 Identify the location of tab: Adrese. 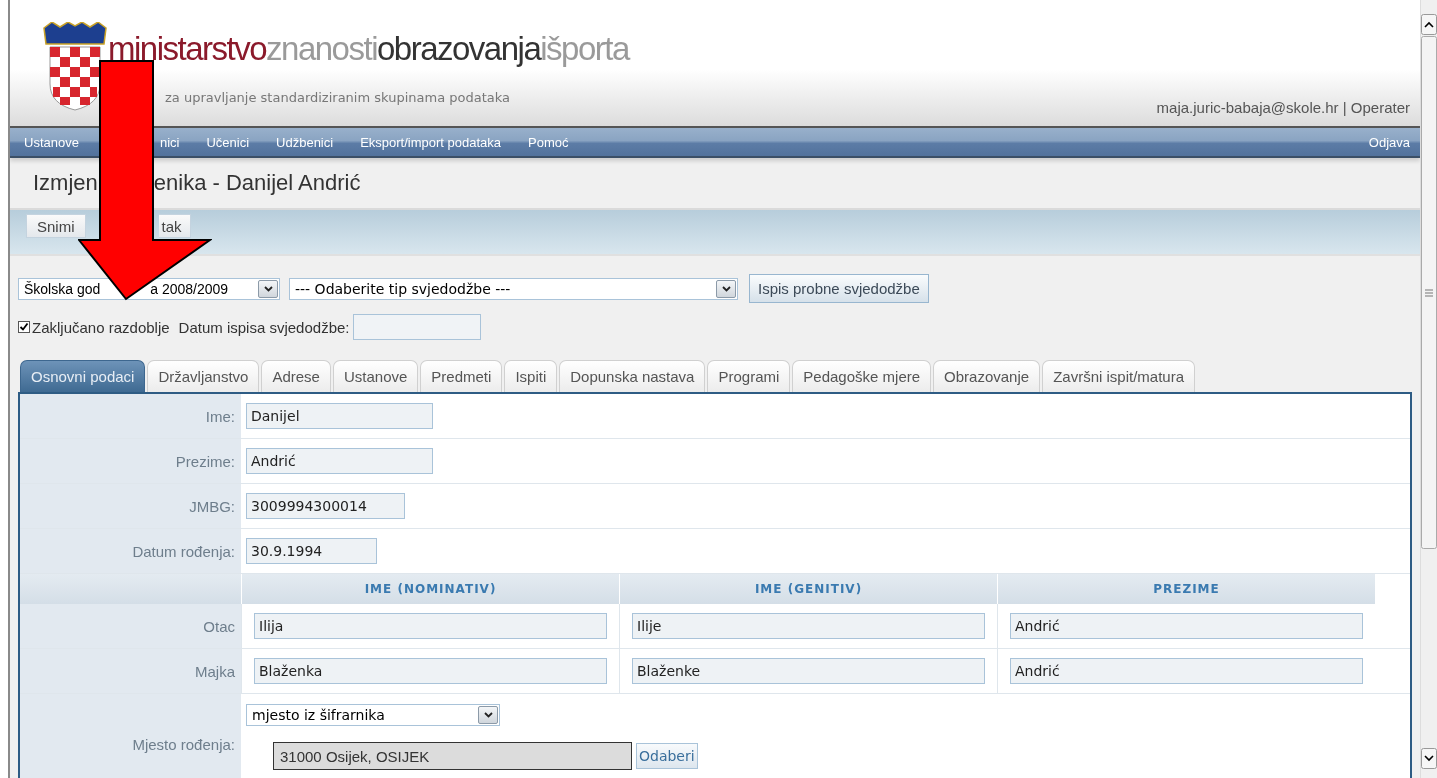
(296, 376).